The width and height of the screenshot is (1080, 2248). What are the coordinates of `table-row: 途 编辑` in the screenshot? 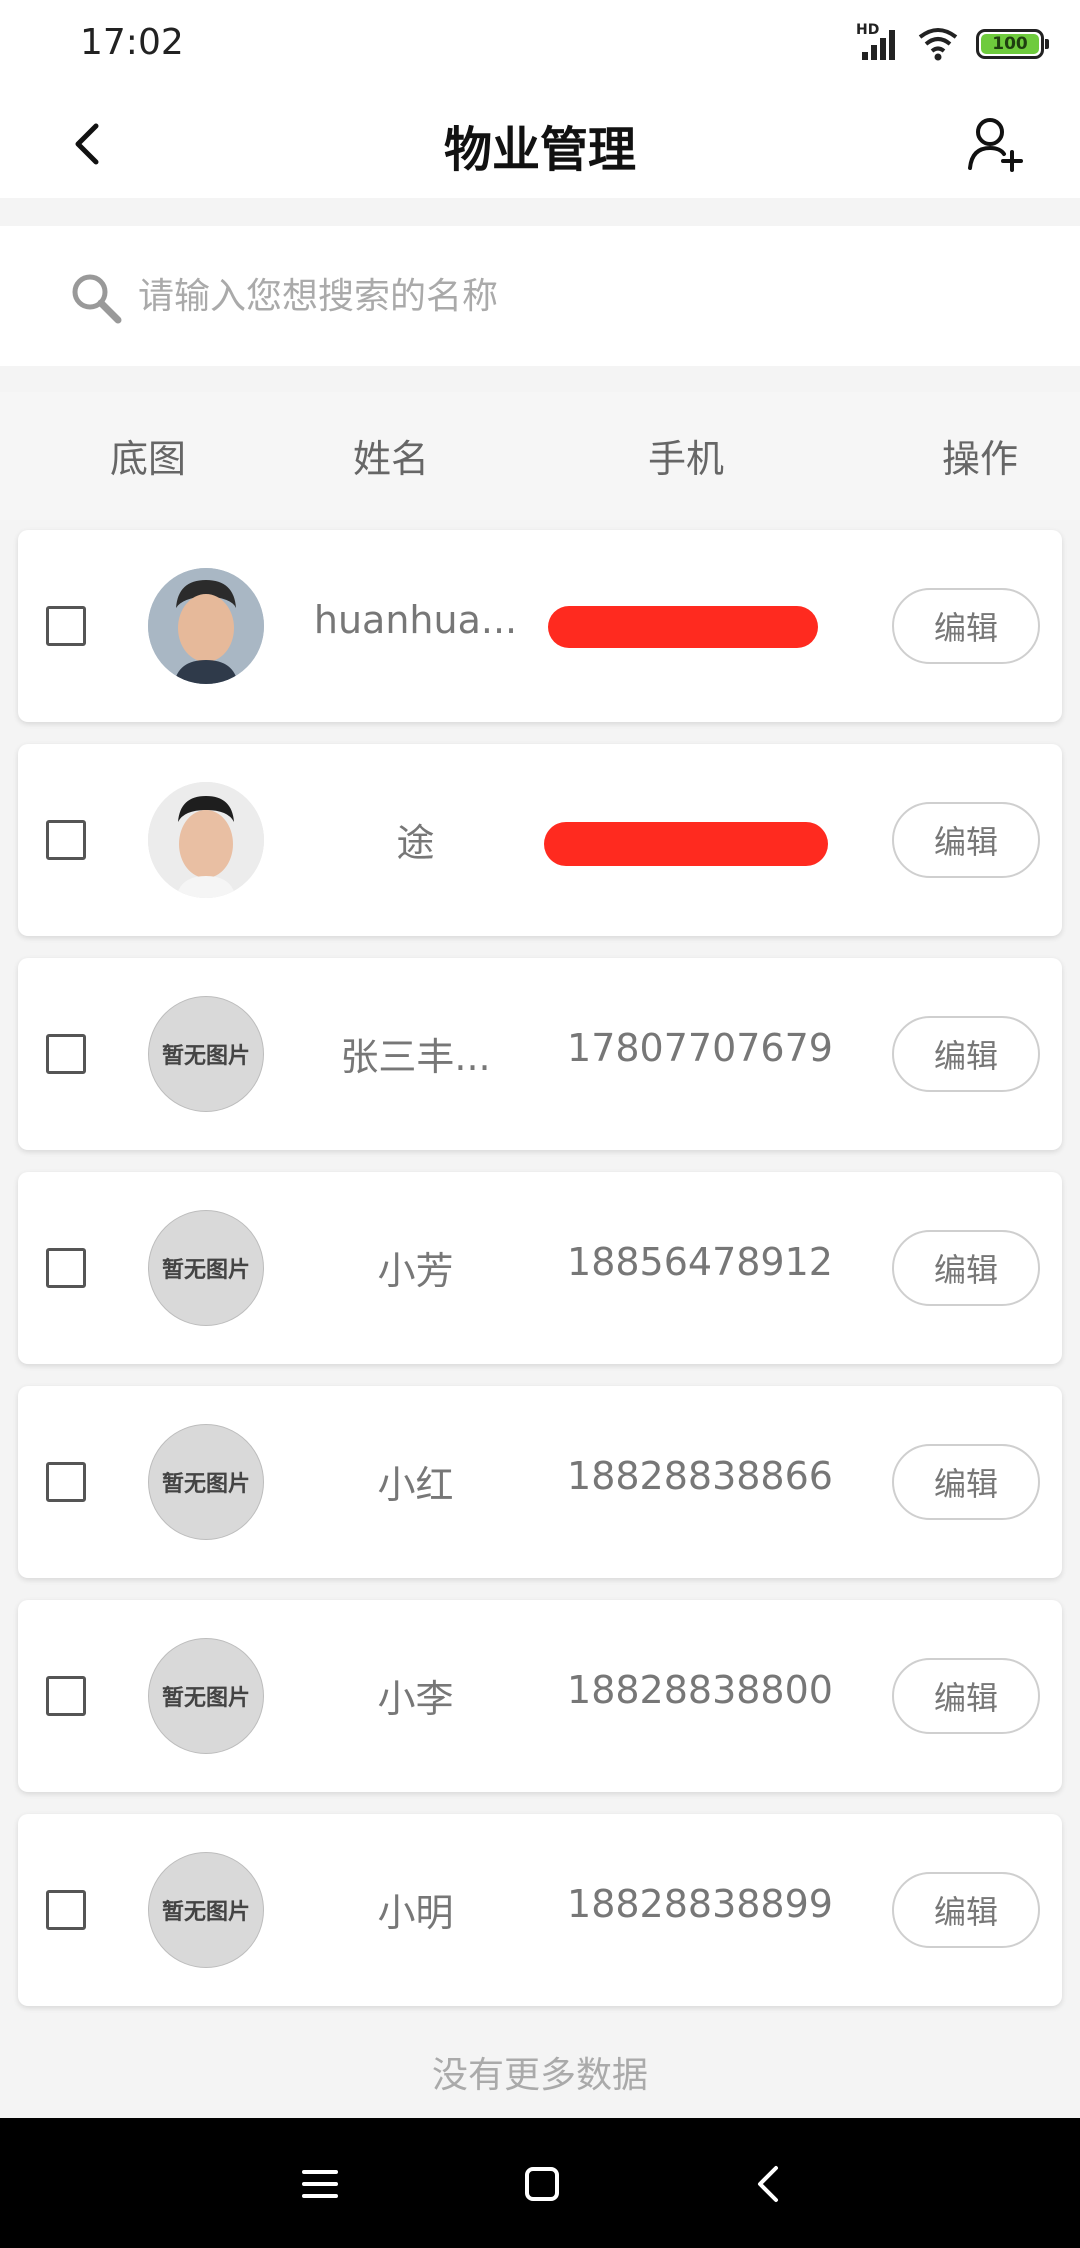 It's located at (540, 840).